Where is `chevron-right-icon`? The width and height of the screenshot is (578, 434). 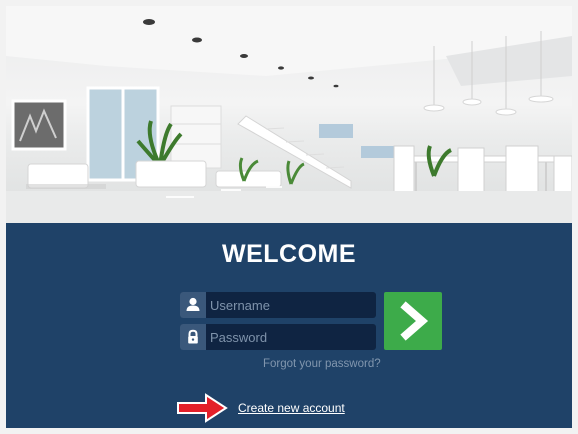 chevron-right-icon is located at coordinates (414, 321).